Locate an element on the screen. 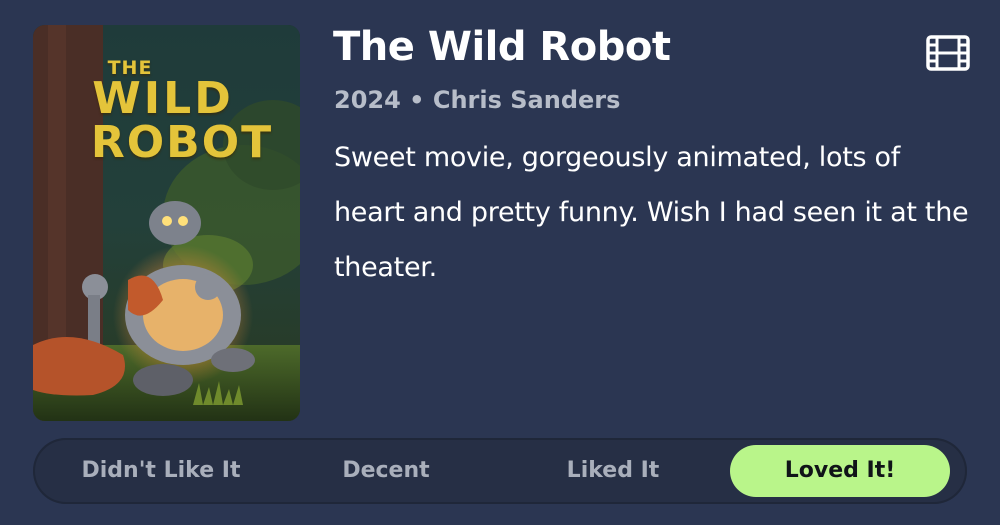  rating-option-liked-it: Liked It is located at coordinates (613, 471).